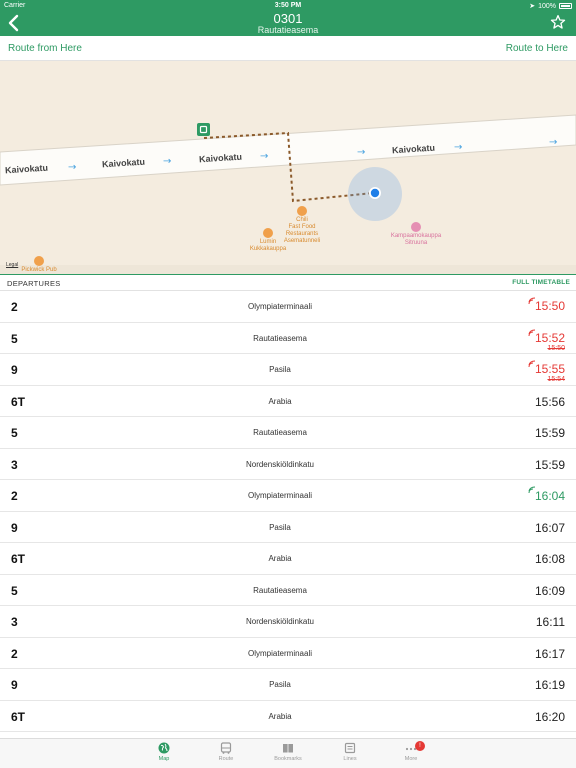 Image resolution: width=576 pixels, height=768 pixels. What do you see at coordinates (280, 464) in the screenshot?
I see `destination: Nordenskiöldinkatu` at bounding box center [280, 464].